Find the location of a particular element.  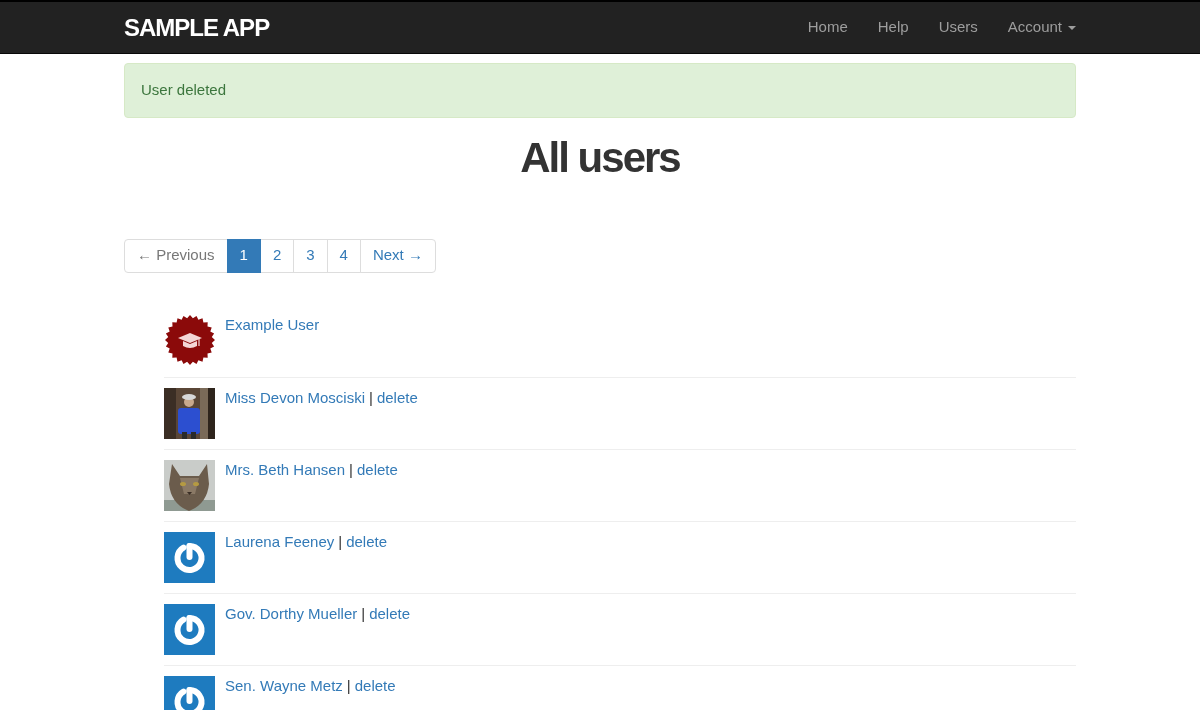

nav-link: Users is located at coordinates (958, 27).